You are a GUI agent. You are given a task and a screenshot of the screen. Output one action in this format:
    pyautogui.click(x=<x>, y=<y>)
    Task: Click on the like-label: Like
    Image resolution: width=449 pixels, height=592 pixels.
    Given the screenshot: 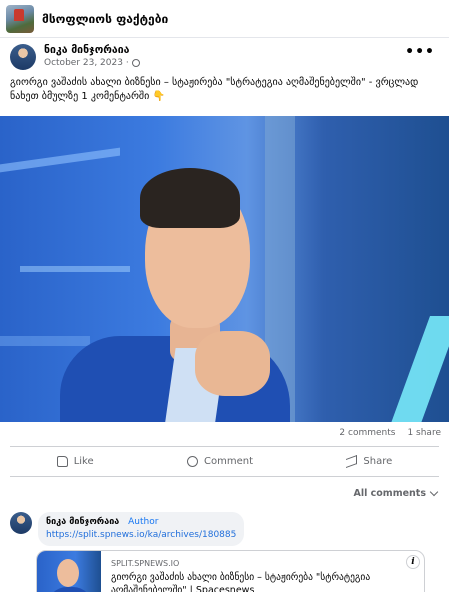 What is the action you would take?
    pyautogui.click(x=83, y=461)
    